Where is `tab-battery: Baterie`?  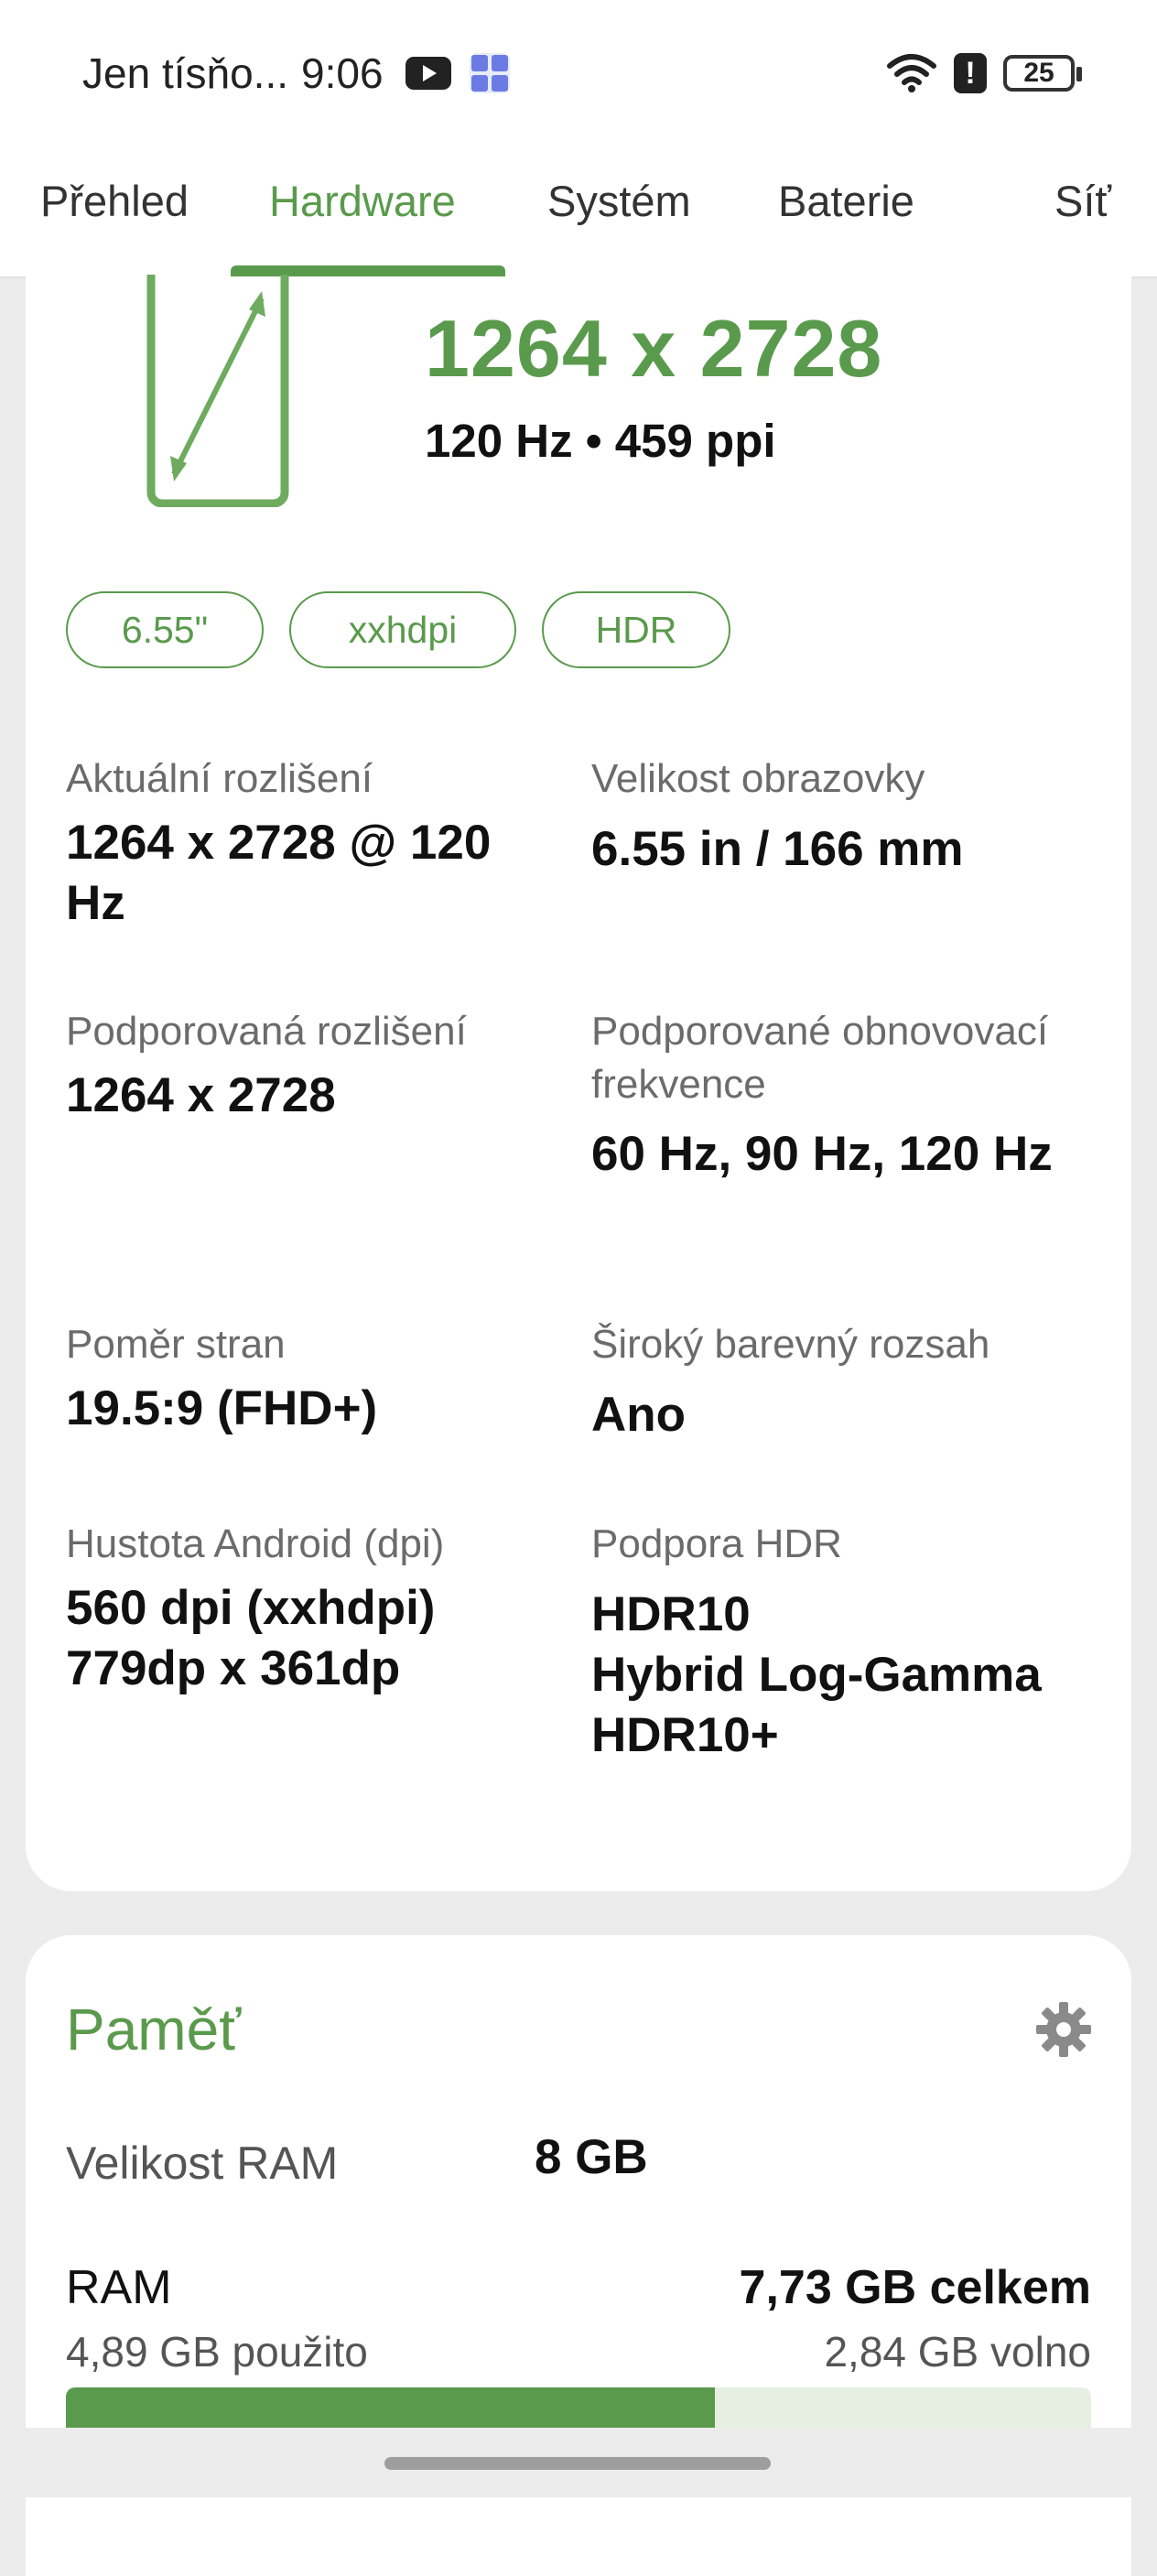 tab-battery: Baterie is located at coordinates (846, 201).